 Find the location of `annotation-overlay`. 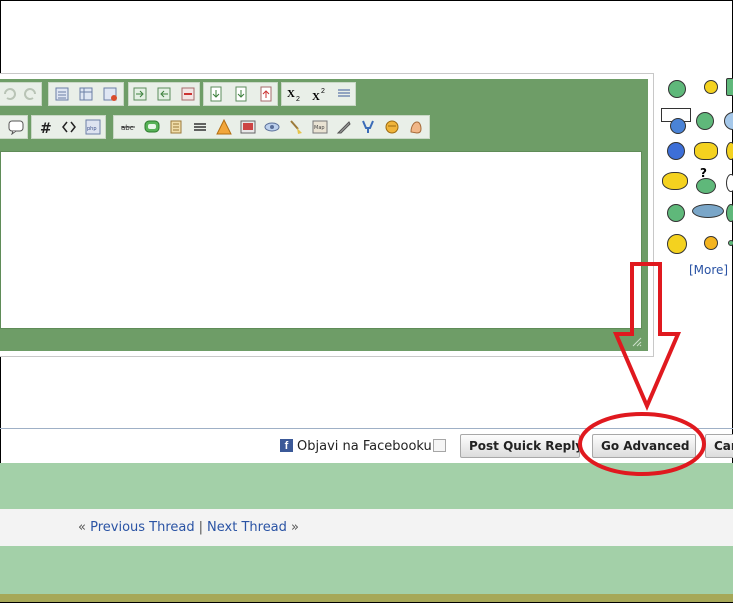

annotation-overlay is located at coordinates (642, 369).